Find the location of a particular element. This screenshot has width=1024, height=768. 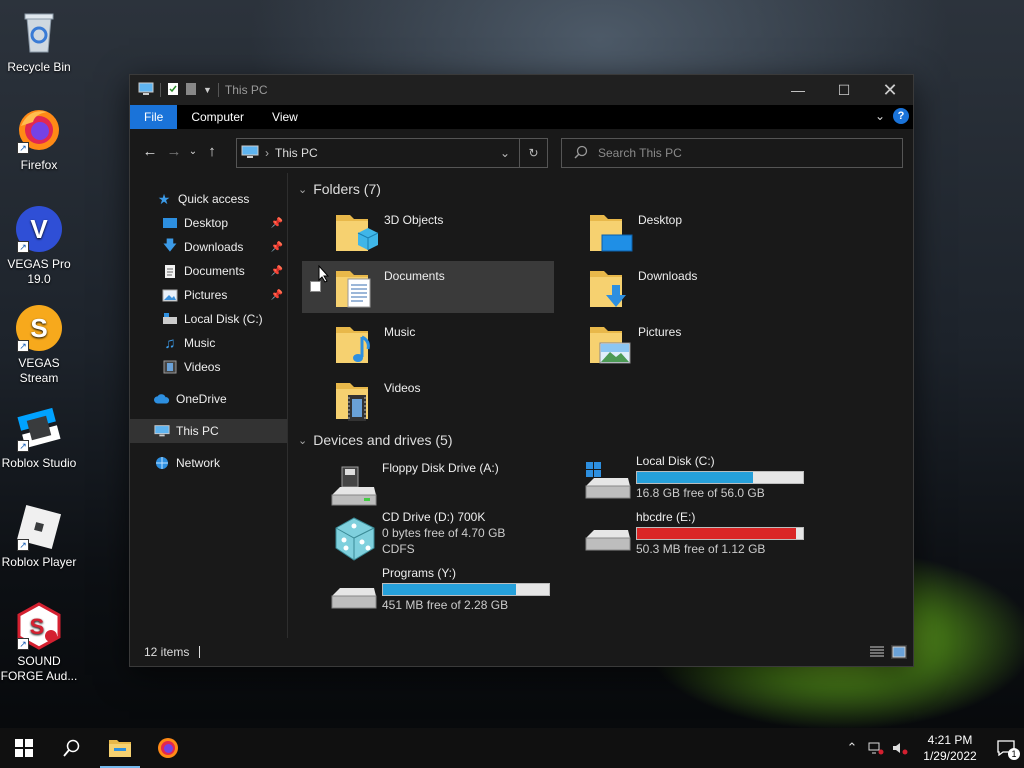

nav-quick-access: ★ Quick access is located at coordinates (208, 199).